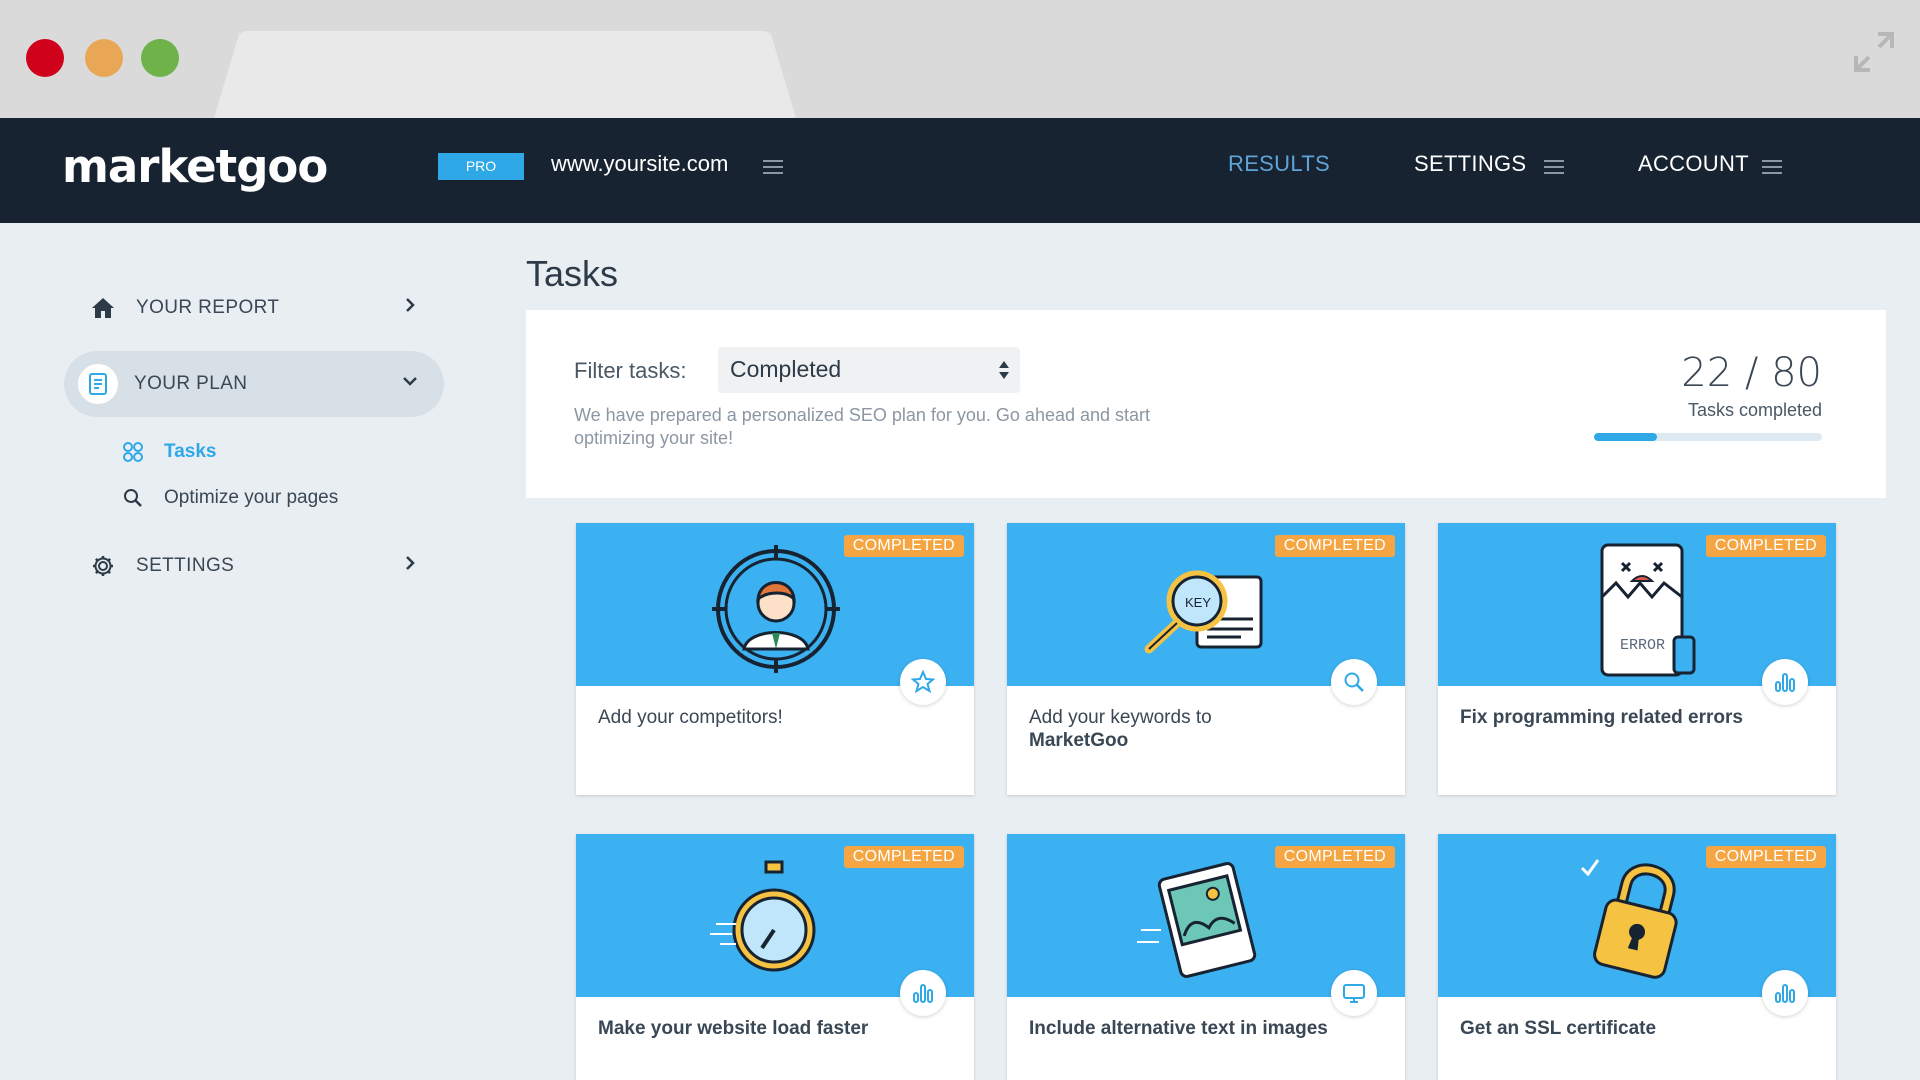  Describe the element at coordinates (133, 452) in the screenshot. I see `grid-icon` at that location.